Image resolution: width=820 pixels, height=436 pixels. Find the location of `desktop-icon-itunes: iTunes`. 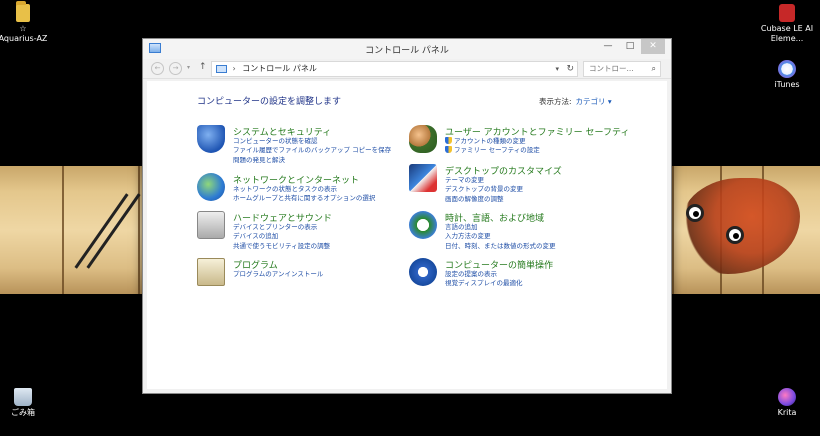

desktop-icon-itunes: iTunes is located at coordinates (786, 75).